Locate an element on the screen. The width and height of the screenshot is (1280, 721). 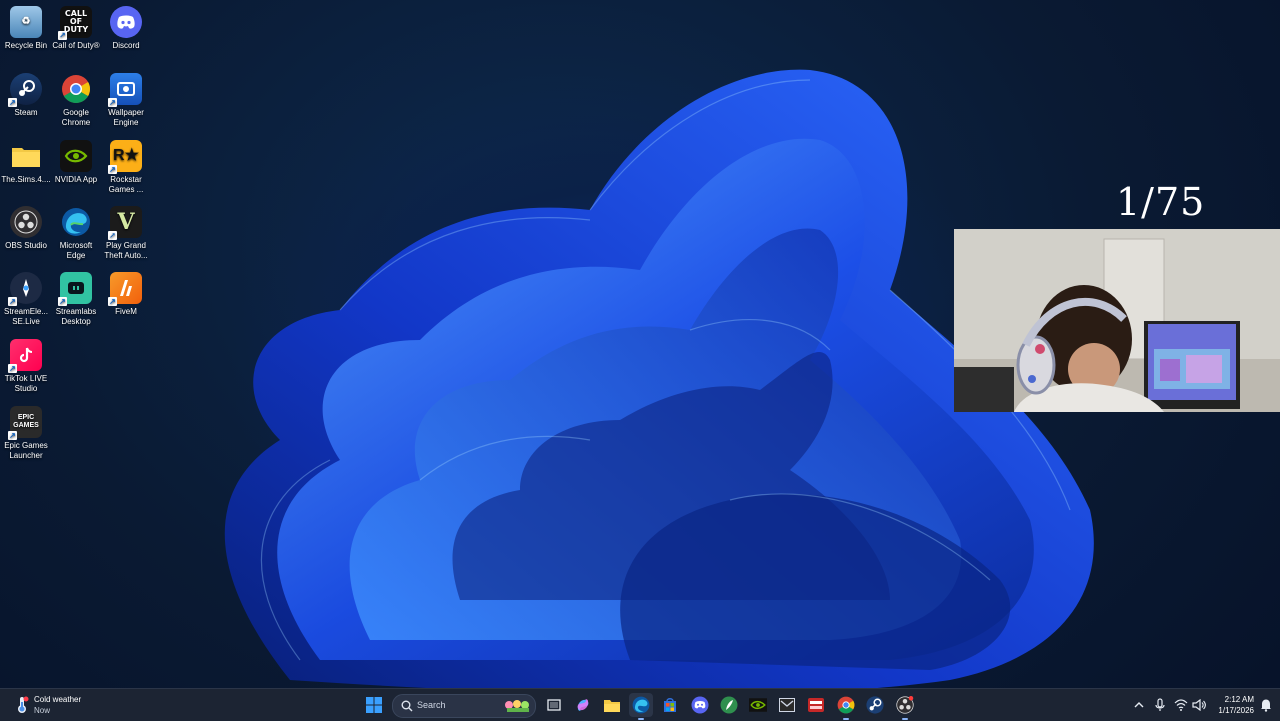
nvidia-taskbar-button is located at coordinates (758, 705).